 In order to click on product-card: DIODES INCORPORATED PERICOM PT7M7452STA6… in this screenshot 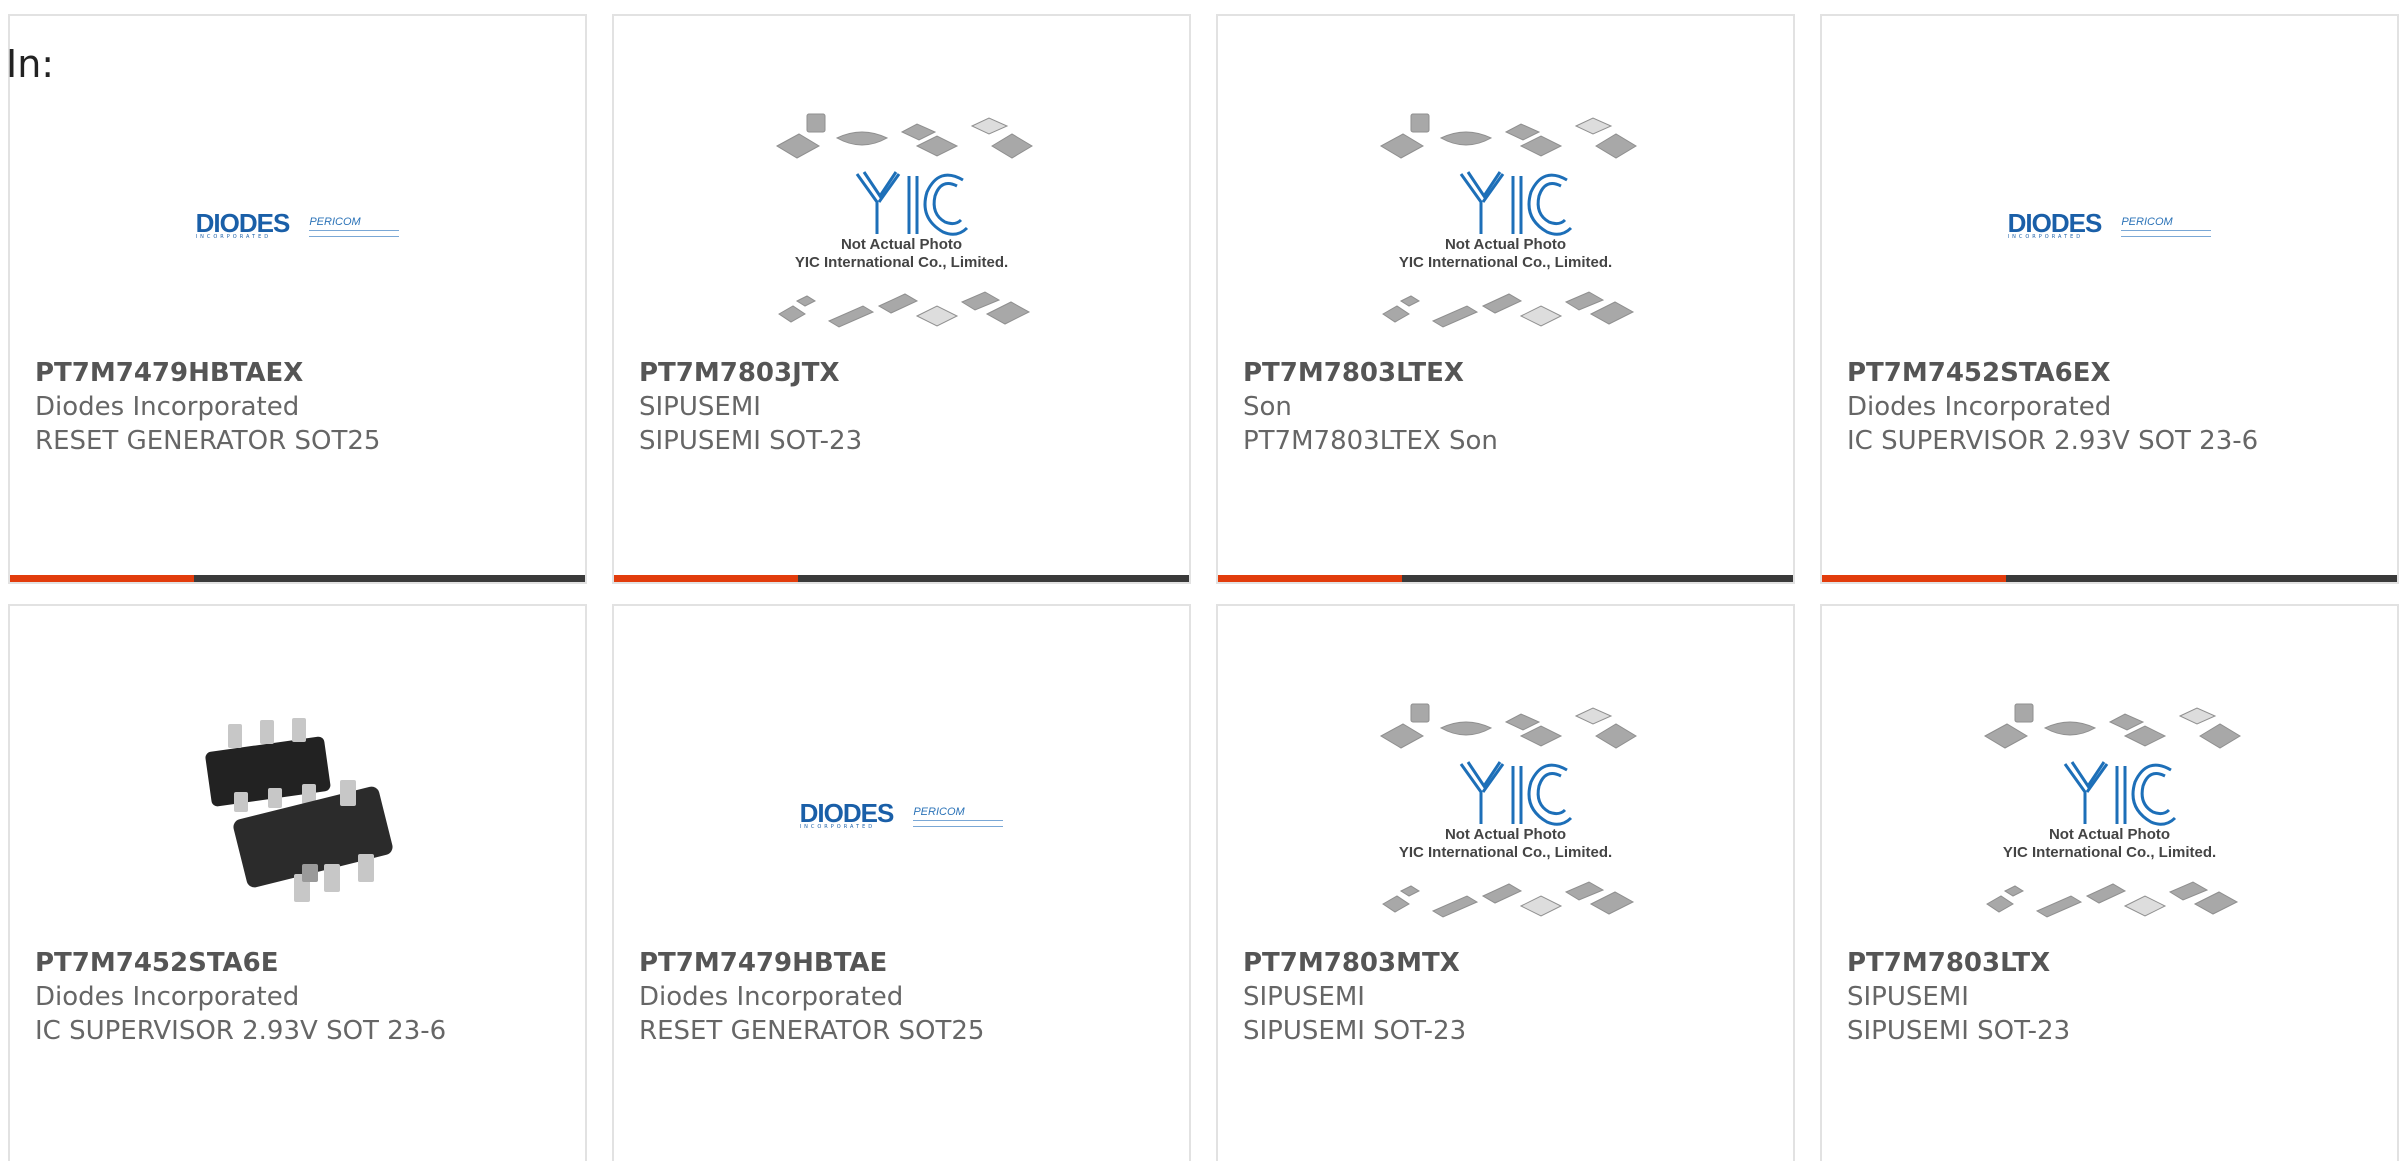, I will do `click(2109, 299)`.